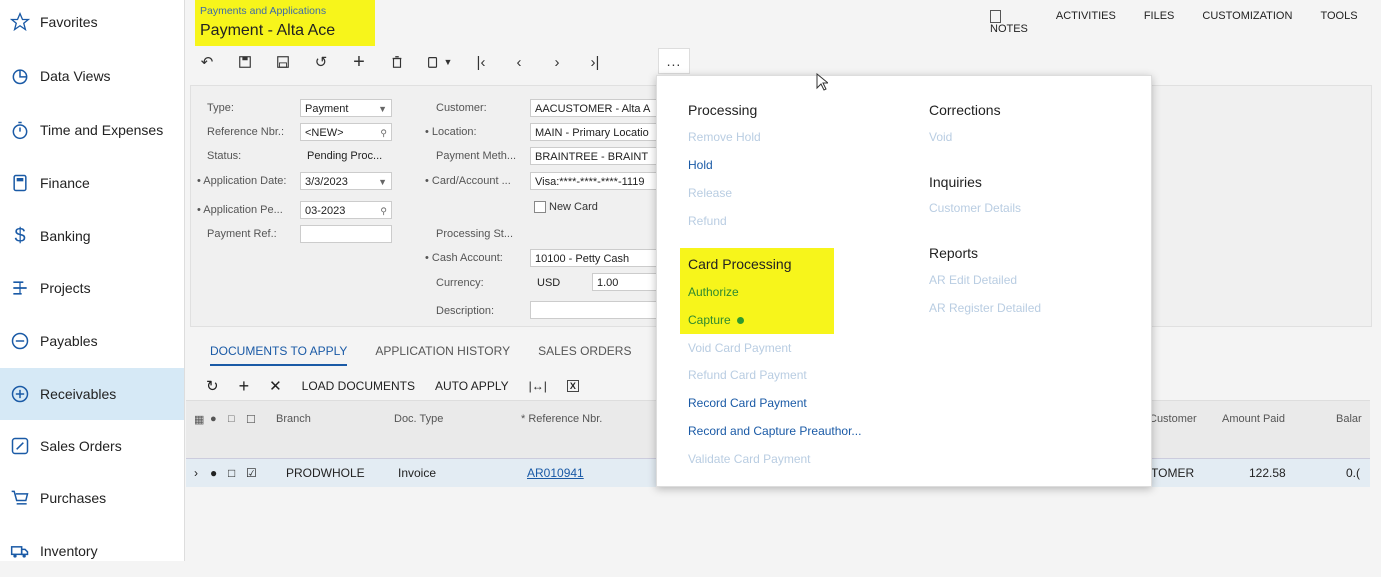  I want to click on appdate-field: 3/3/2023 ▼, so click(346, 181).